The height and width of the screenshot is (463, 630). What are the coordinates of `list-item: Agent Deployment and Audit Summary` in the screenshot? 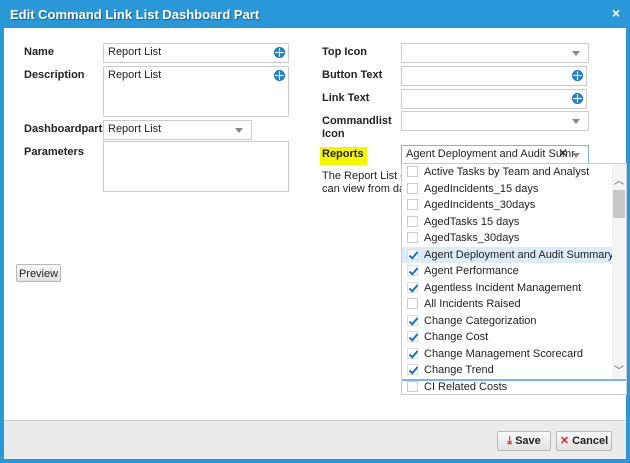 It's located at (514, 254).